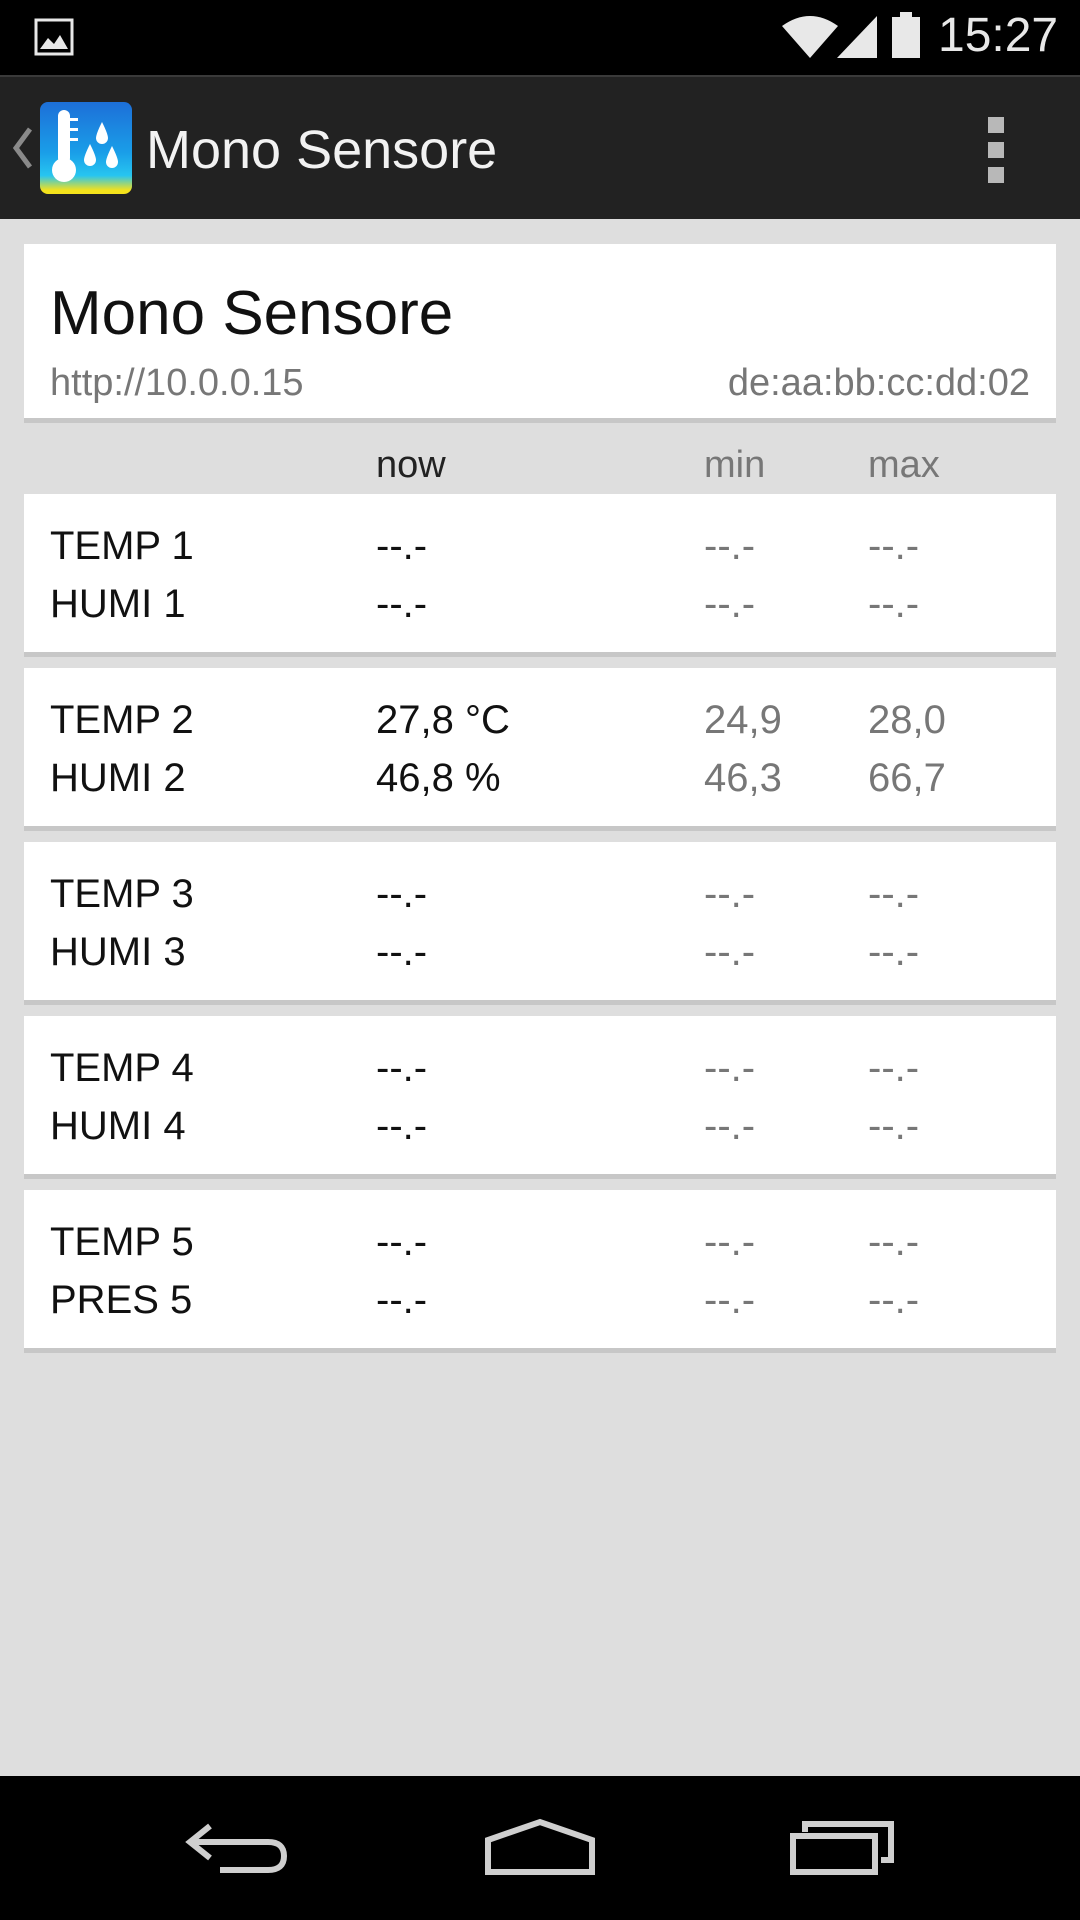 The height and width of the screenshot is (1920, 1080). Describe the element at coordinates (240, 1846) in the screenshot. I see `back-icon` at that location.